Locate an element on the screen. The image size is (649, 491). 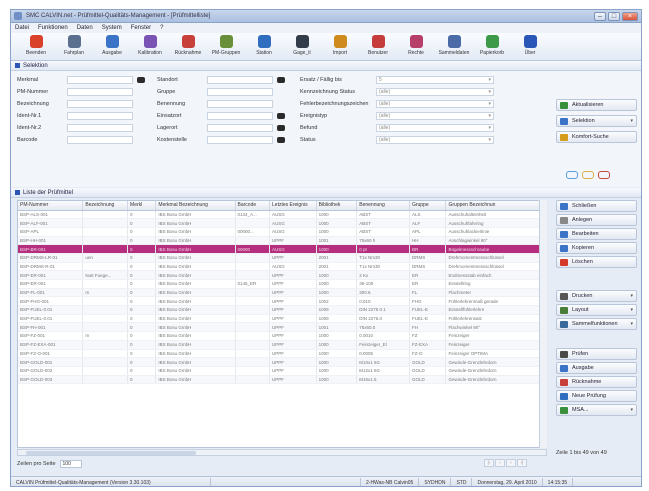
column-header: Bibliothek is located at coordinates (337, 206).